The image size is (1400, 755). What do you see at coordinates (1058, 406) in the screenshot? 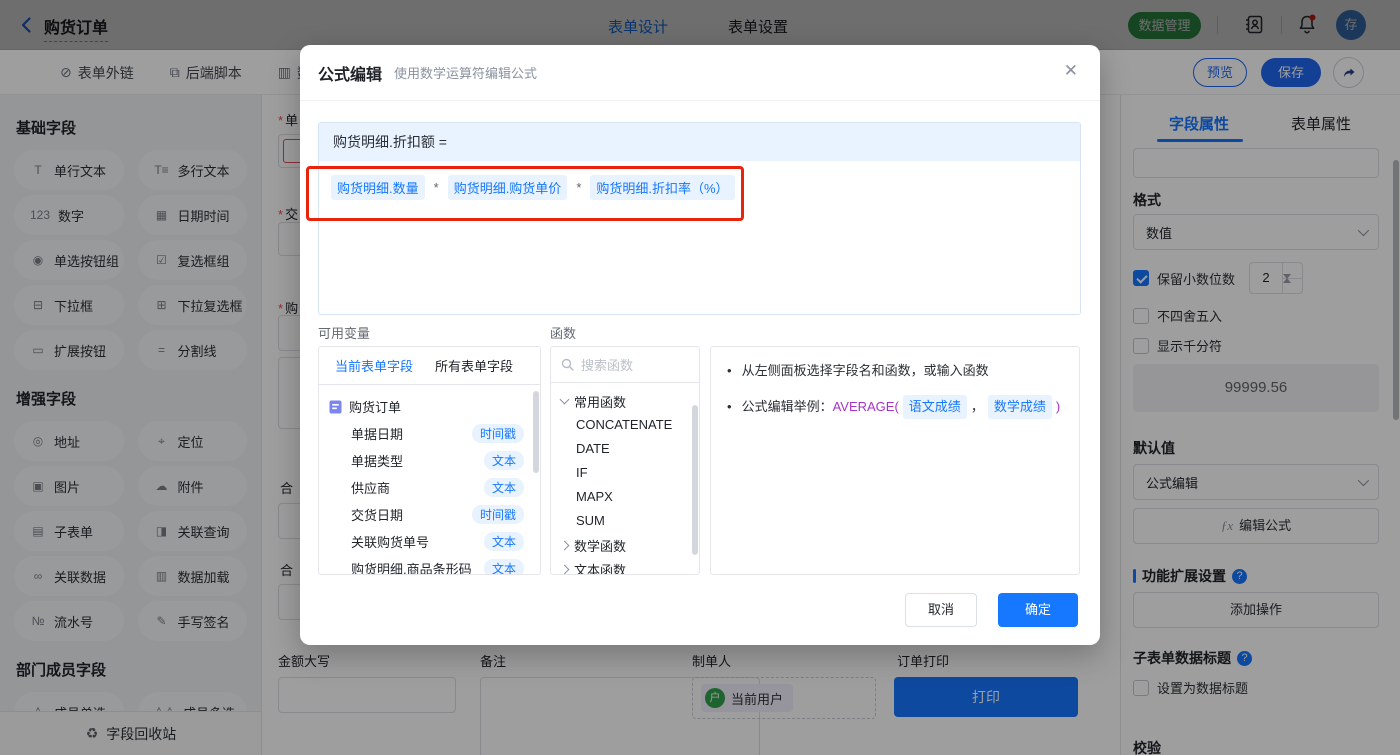
I see `help-function-close: )` at bounding box center [1058, 406].